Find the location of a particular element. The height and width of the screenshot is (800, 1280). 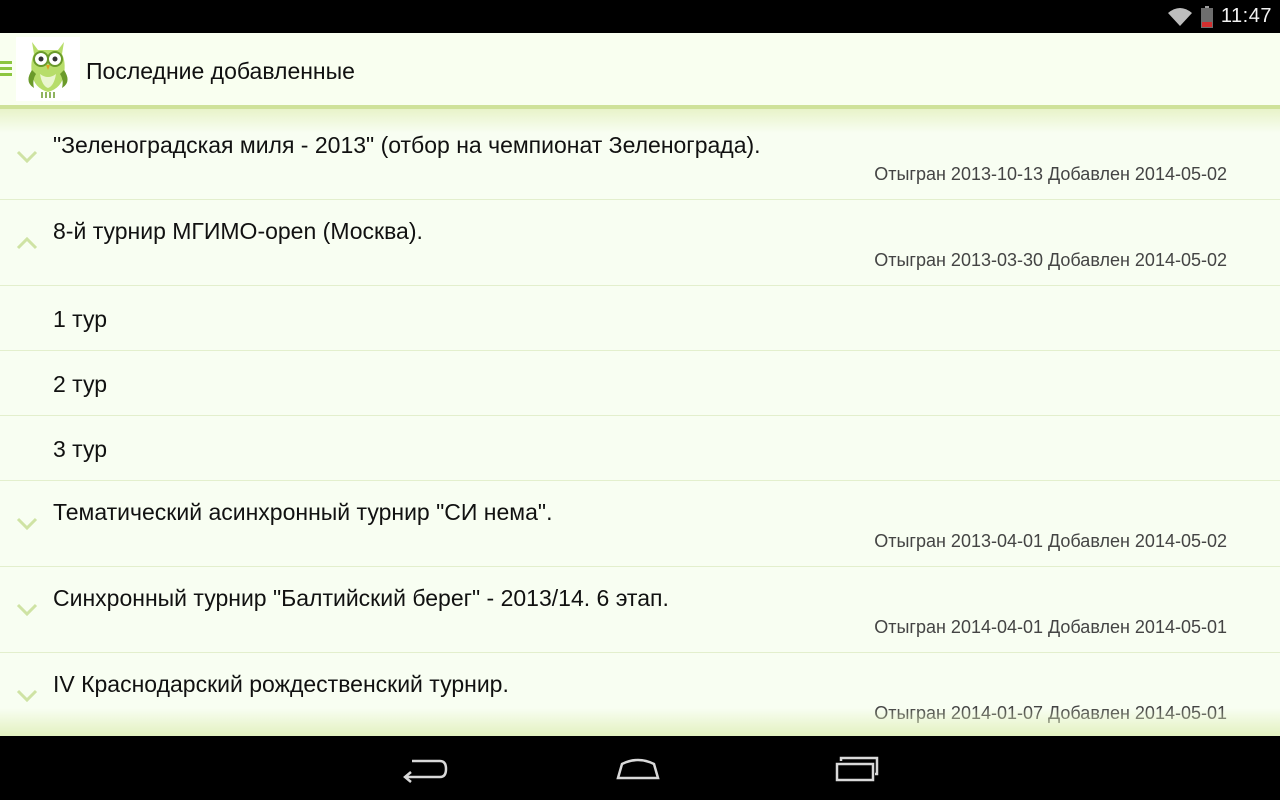

drawer-toggle-button is located at coordinates (40, 69).